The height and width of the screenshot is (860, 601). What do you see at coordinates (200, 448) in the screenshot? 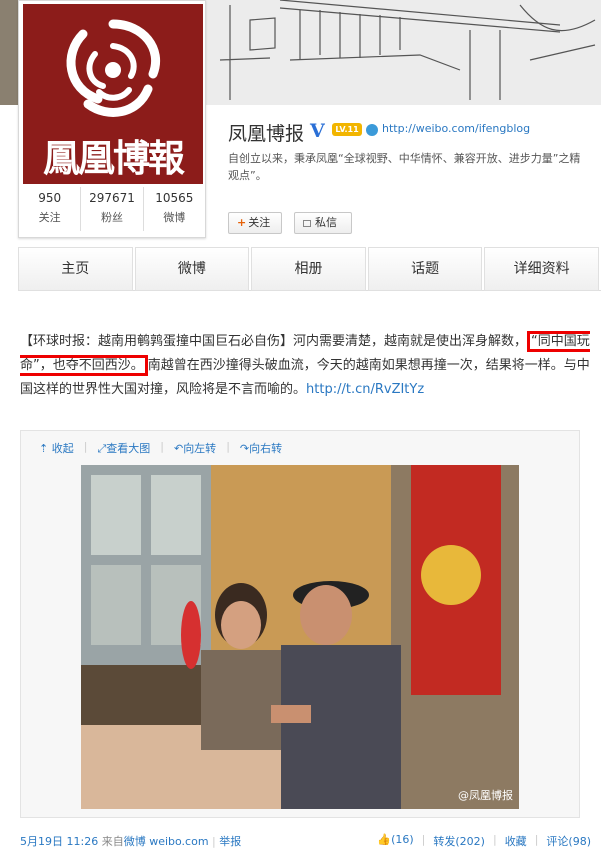
I see `rotate-left-label: 向左转` at bounding box center [200, 448].